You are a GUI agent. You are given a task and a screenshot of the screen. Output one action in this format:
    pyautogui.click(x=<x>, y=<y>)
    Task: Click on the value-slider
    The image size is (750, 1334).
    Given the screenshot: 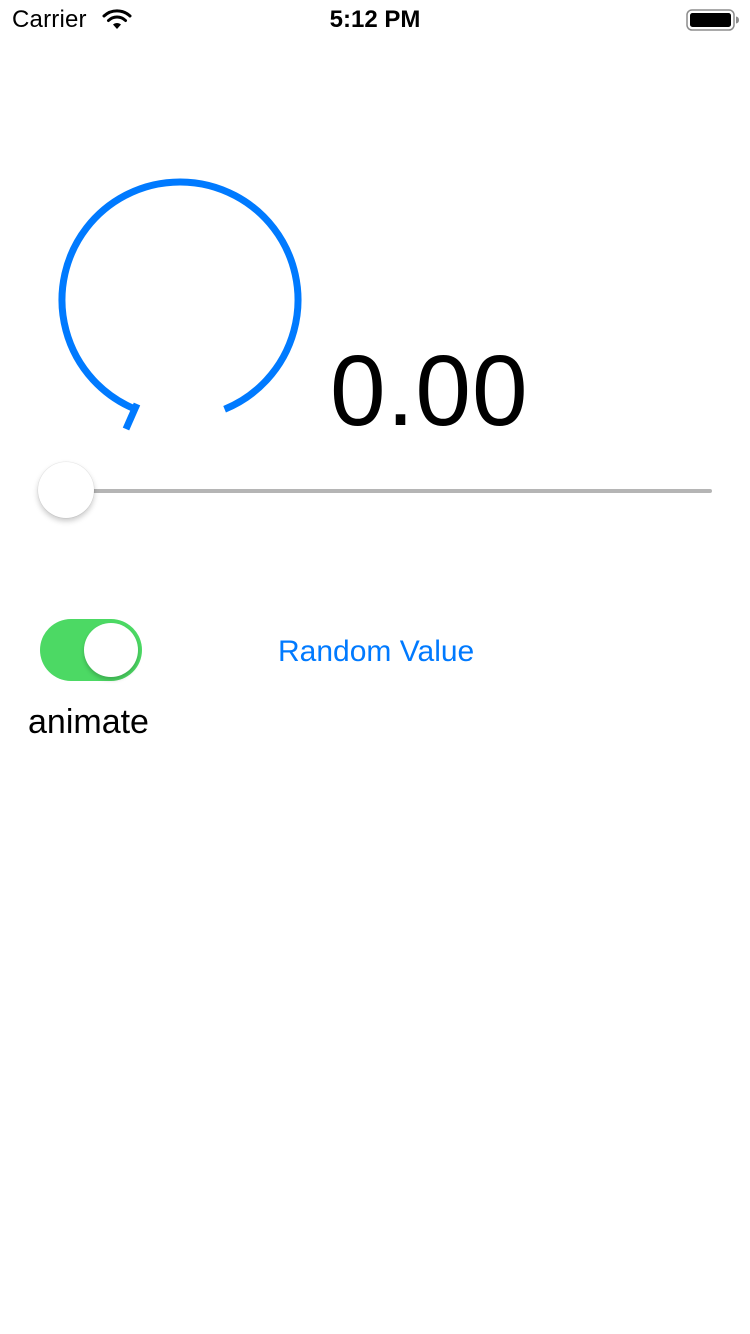 What is the action you would take?
    pyautogui.click(x=375, y=490)
    